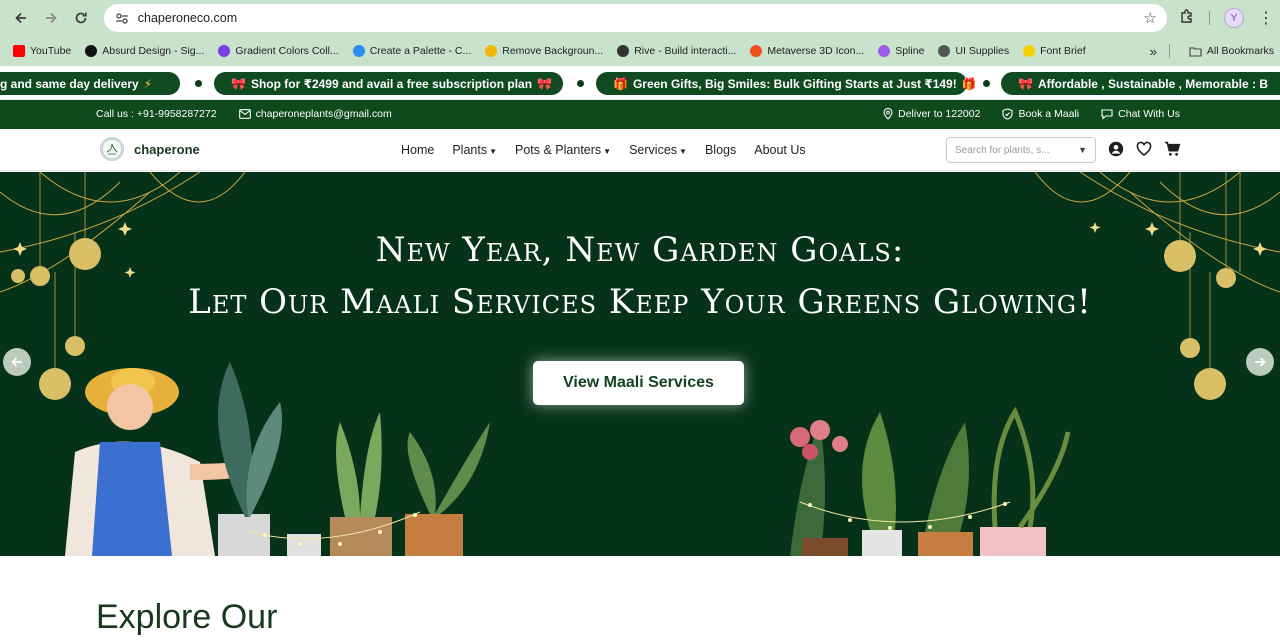 This screenshot has height=641, width=1280. Describe the element at coordinates (1150, 18) in the screenshot. I see `bookmark-star-icon: ☆` at that location.